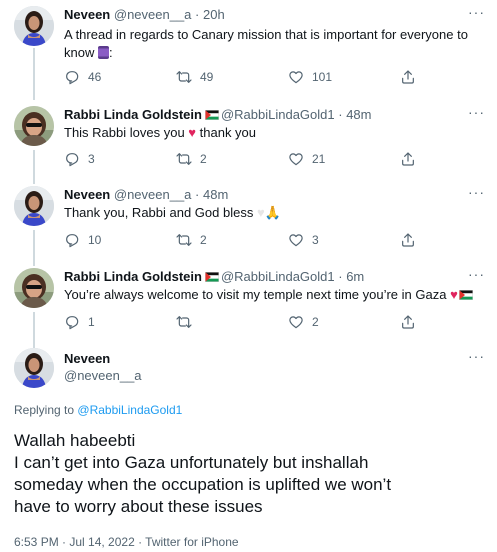 The width and height of the screenshot is (497, 552). Describe the element at coordinates (129, 410) in the screenshot. I see `replying-to-link: @RabbiLindaGold1` at that location.